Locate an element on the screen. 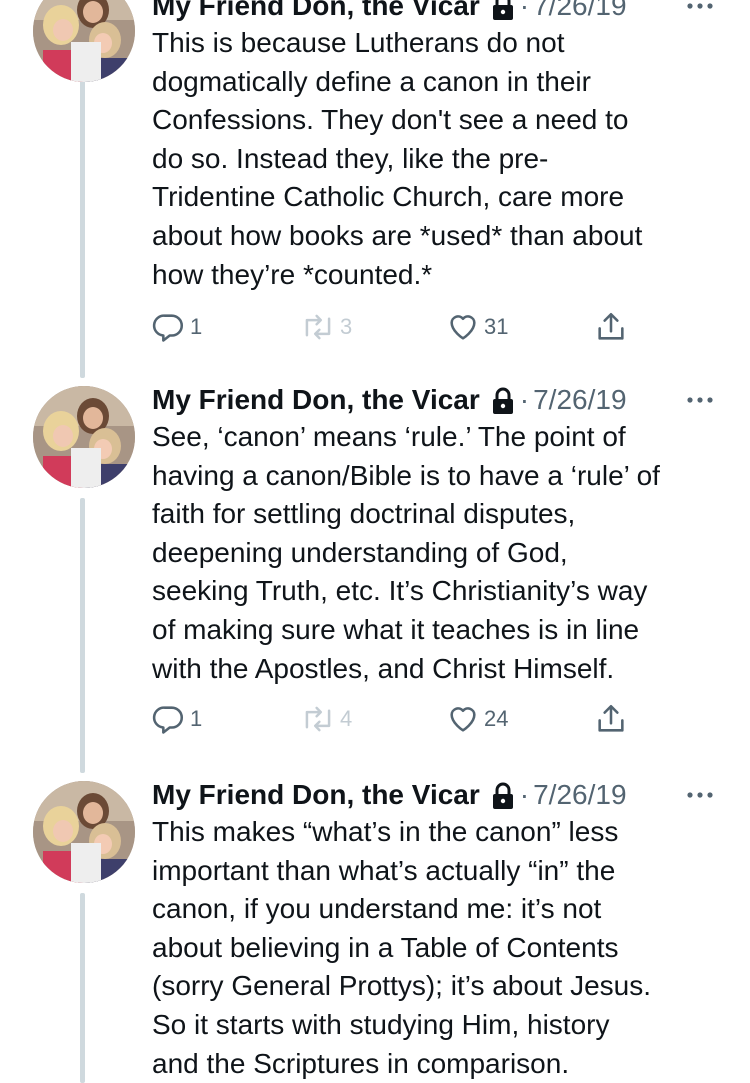 This screenshot has height=1083, width=750. tweet-actions: 1 4 24 is located at coordinates (402, 719).